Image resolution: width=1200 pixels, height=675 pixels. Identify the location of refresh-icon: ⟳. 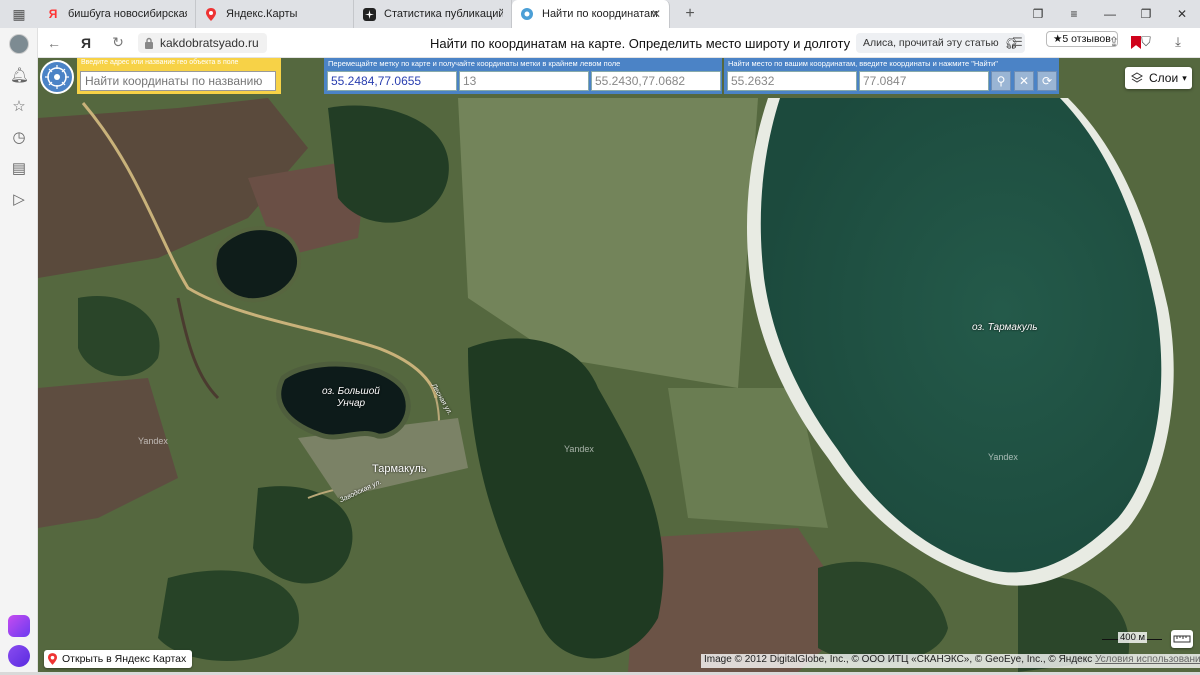
(1047, 81).